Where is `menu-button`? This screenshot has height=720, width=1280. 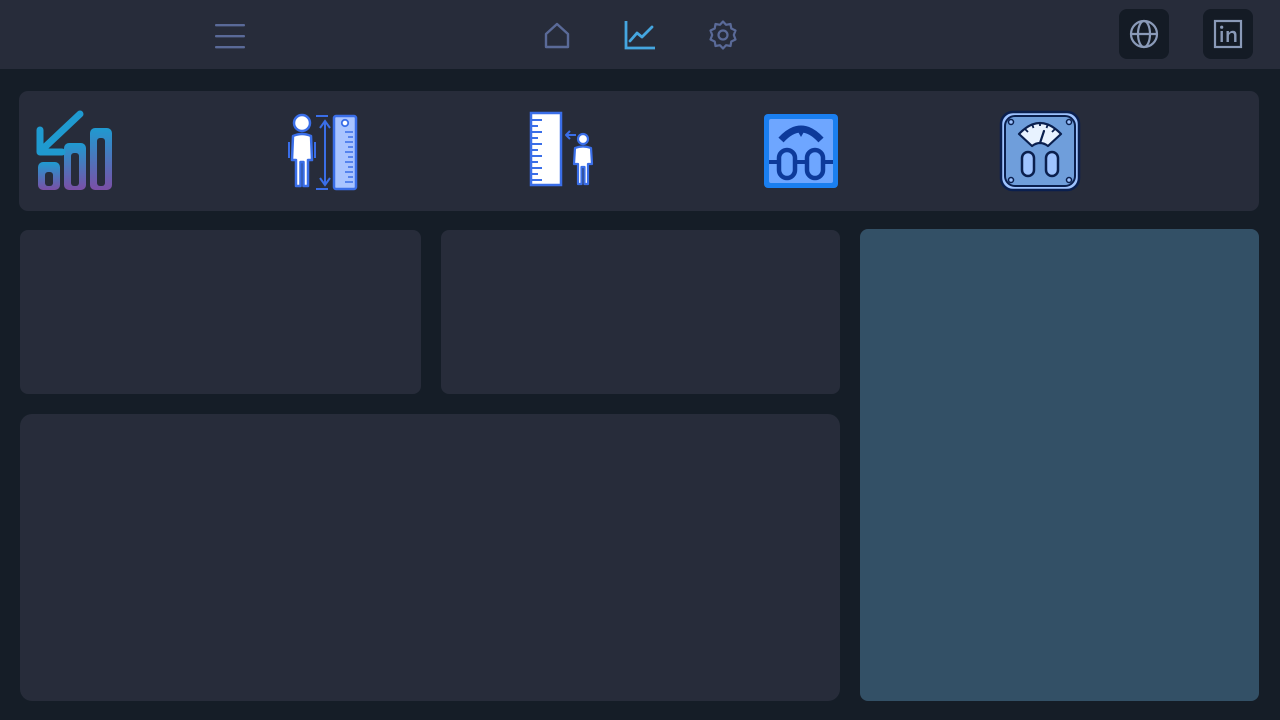
menu-button is located at coordinates (229, 35).